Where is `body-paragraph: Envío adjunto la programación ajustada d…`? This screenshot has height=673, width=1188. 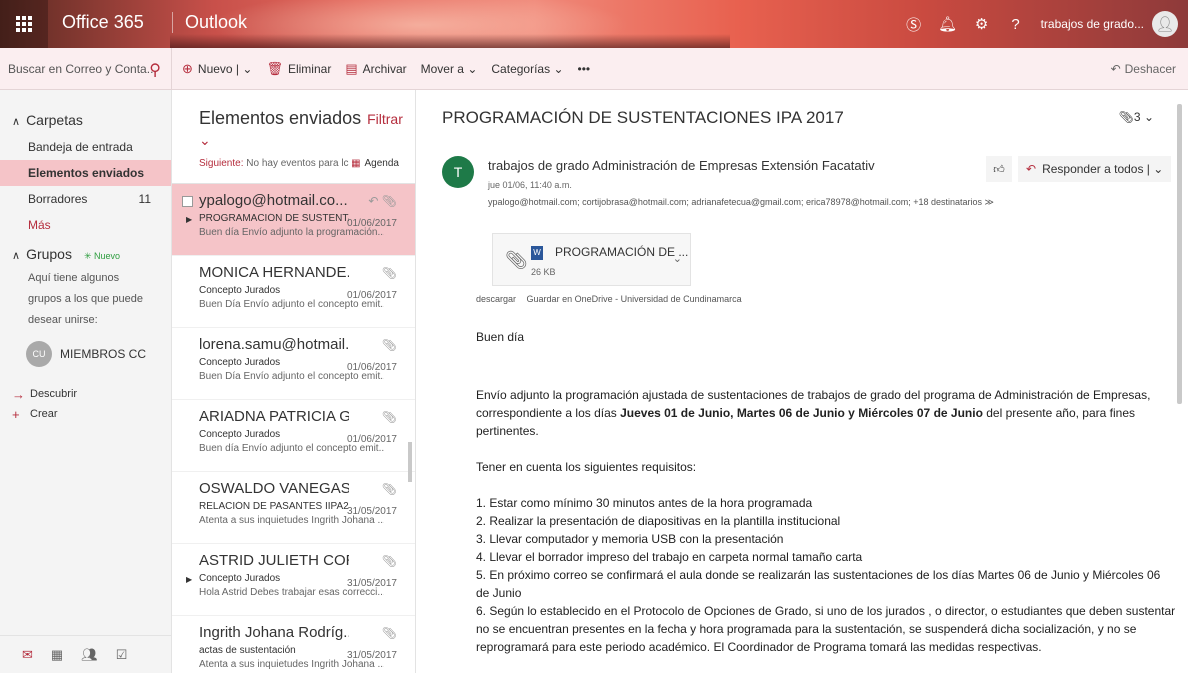
body-paragraph: Envío adjunto la programación ajustada d… is located at coordinates (813, 413).